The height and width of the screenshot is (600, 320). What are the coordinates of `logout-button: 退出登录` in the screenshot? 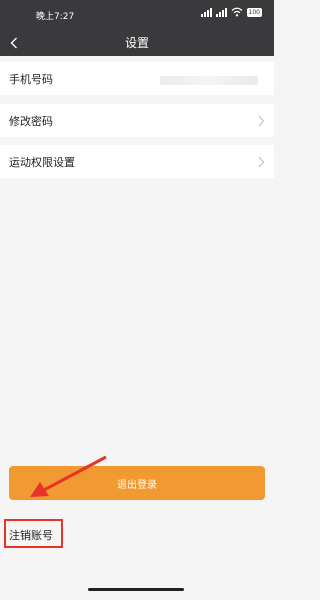 It's located at (137, 483).